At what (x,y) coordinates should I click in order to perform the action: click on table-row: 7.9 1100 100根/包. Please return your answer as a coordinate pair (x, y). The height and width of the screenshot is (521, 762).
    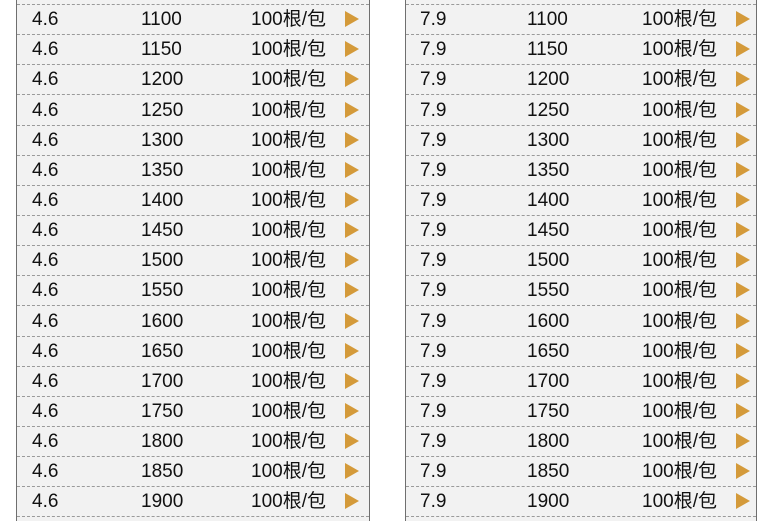
    Looking at the image, I should click on (581, 20).